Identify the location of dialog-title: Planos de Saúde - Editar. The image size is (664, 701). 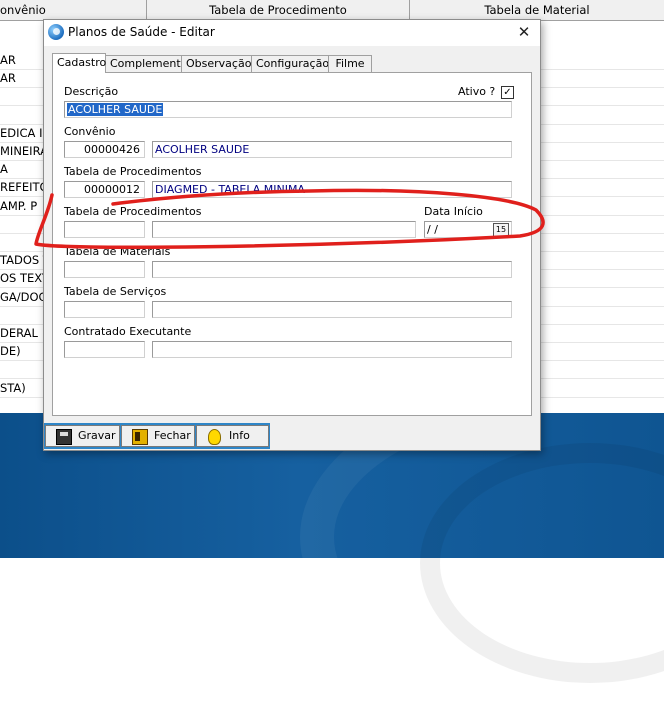
(141, 32).